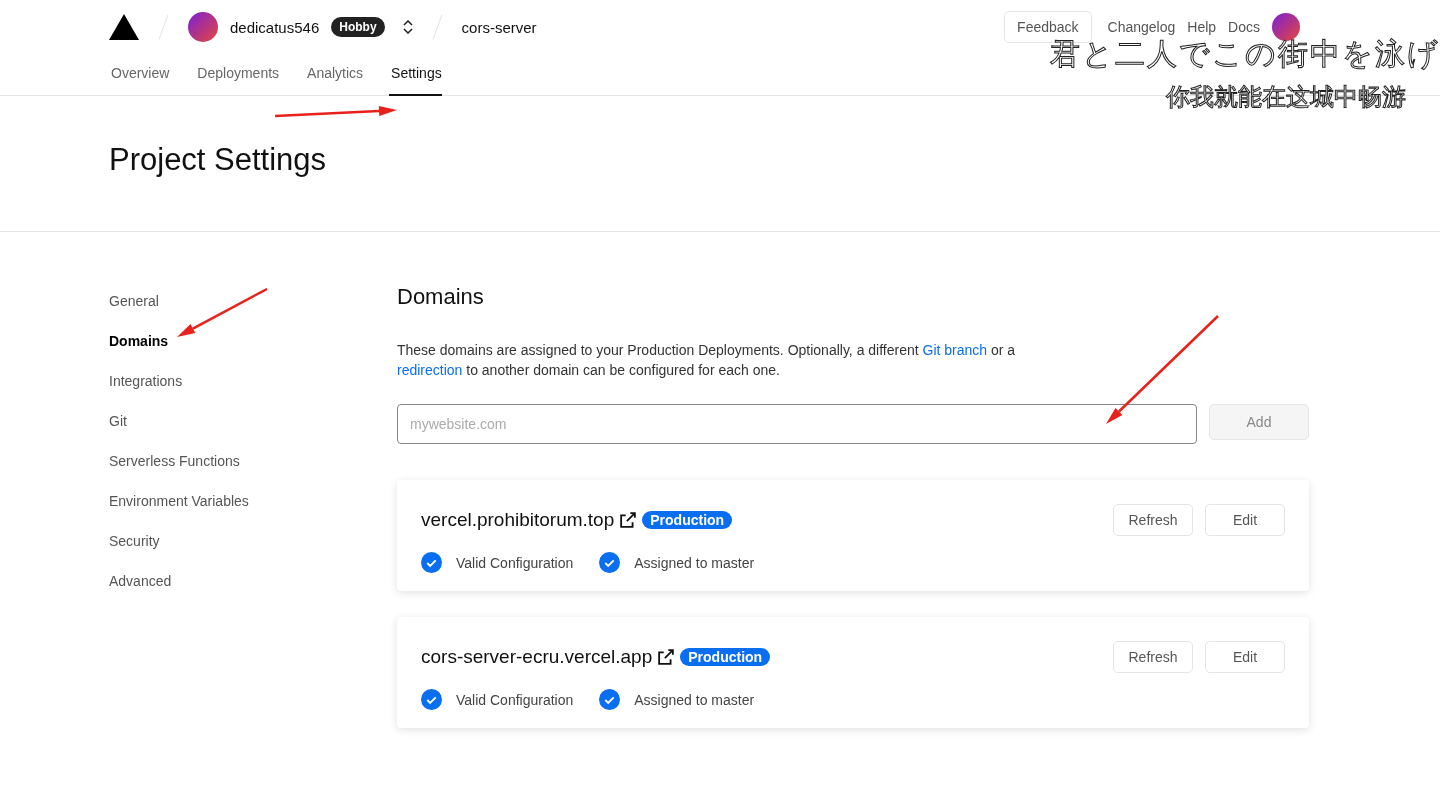 Image resolution: width=1440 pixels, height=797 pixels. I want to click on inline-link: Git branch, so click(955, 350).